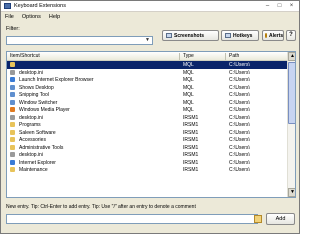 This screenshot has width=320, height=240. Describe the element at coordinates (291, 192) in the screenshot. I see `scroll-down-icon: ▼` at that location.